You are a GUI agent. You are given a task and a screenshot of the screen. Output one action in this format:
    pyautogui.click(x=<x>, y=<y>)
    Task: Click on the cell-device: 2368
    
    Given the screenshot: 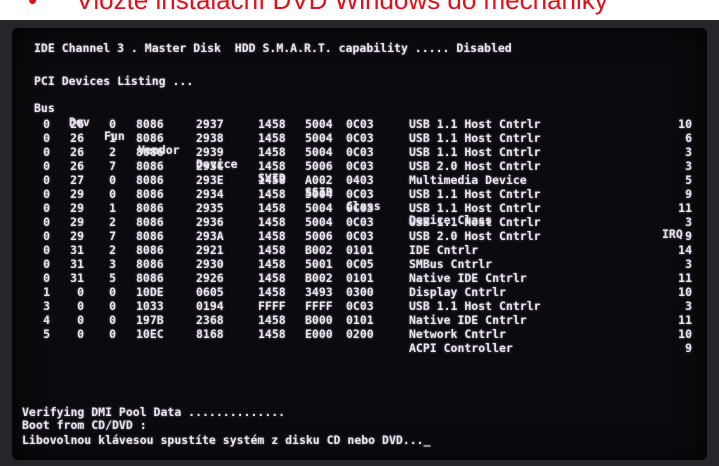 What is the action you would take?
    pyautogui.click(x=210, y=320)
    